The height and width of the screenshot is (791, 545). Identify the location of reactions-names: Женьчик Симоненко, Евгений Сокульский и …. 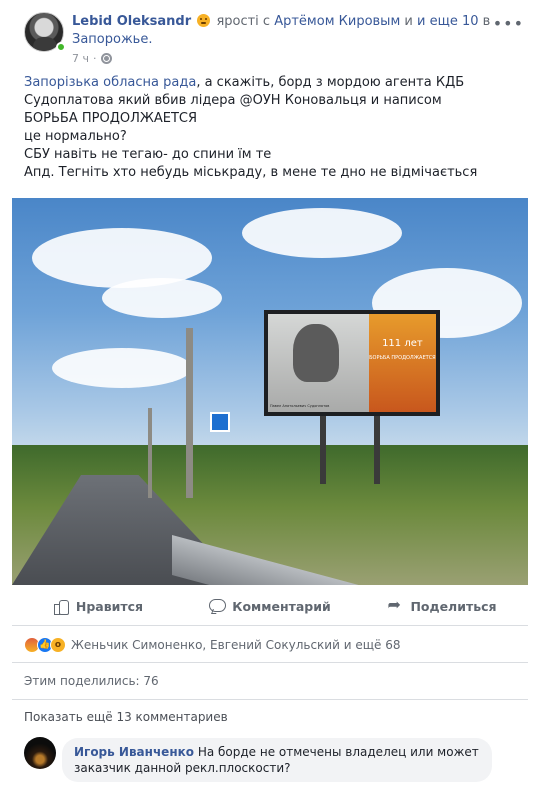
(235, 645).